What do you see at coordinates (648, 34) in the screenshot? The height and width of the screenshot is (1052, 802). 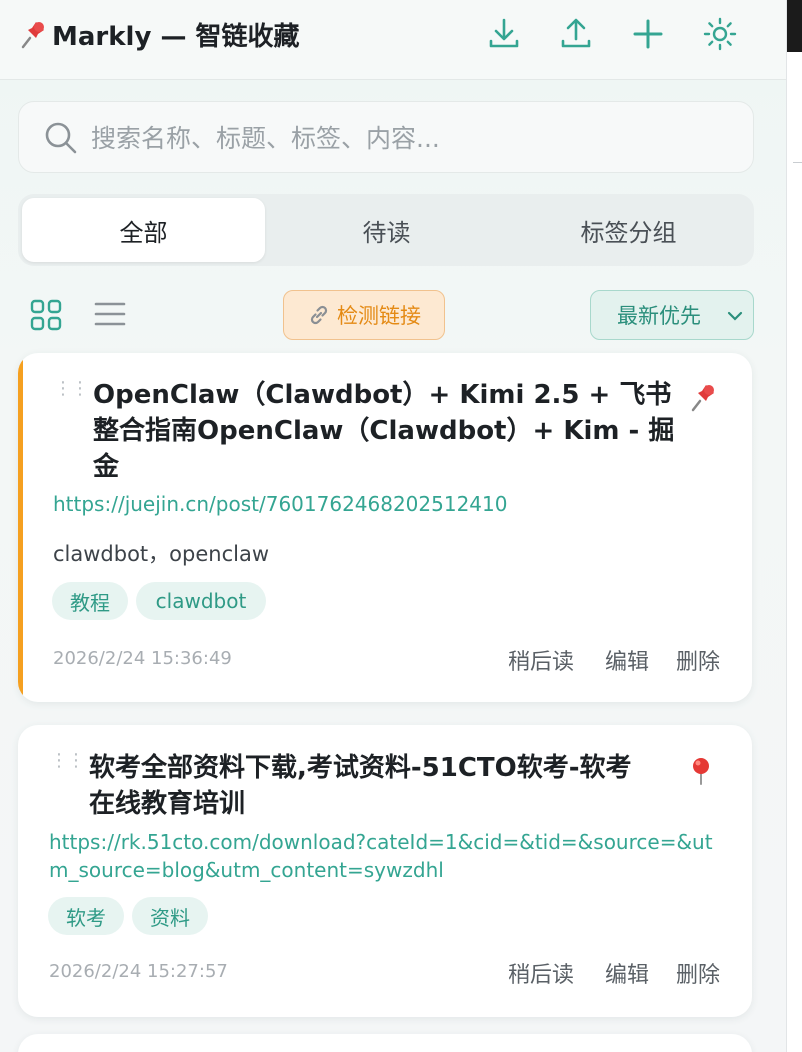 I see `plus-icon` at bounding box center [648, 34].